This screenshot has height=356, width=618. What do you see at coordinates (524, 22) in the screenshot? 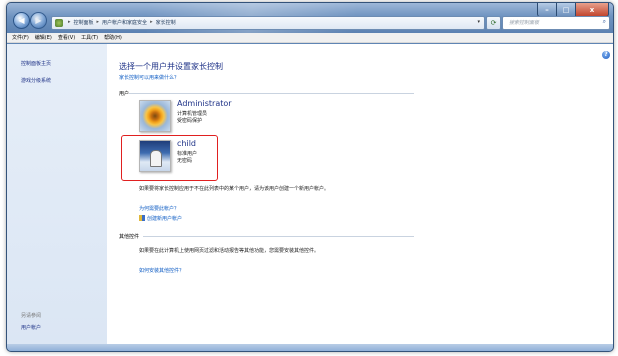
I see `search-input: 搜索控制面板` at bounding box center [524, 22].